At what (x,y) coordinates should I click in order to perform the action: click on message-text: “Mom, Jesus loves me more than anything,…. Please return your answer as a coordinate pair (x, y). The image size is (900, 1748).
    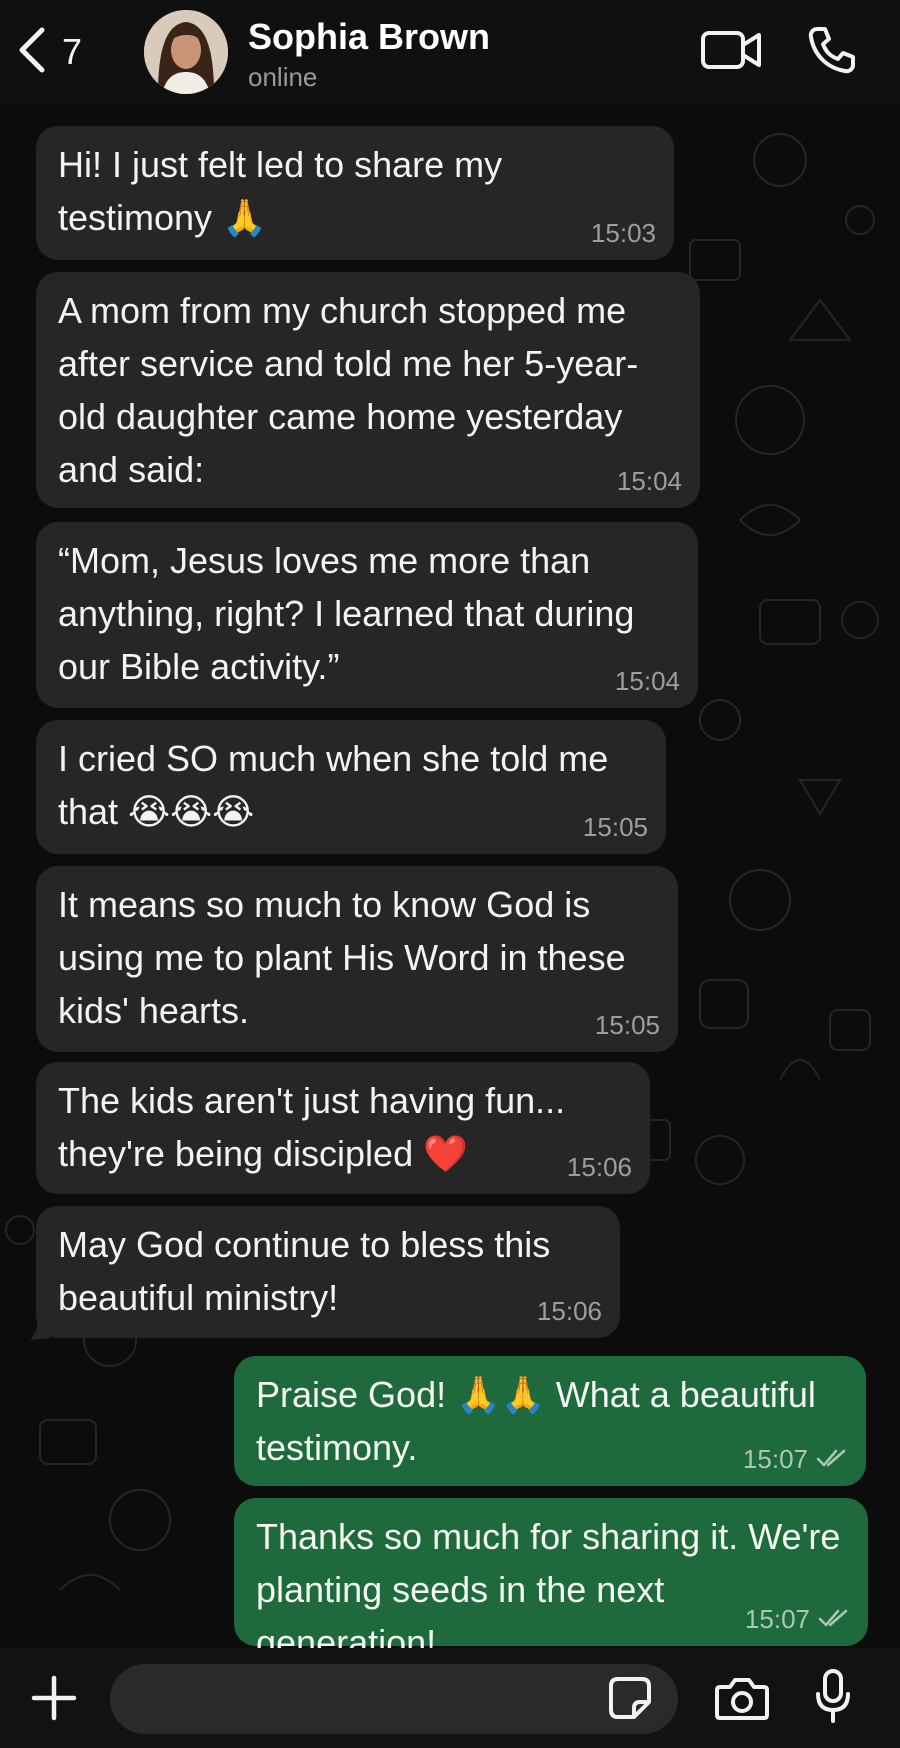
    Looking at the image, I should click on (346, 613).